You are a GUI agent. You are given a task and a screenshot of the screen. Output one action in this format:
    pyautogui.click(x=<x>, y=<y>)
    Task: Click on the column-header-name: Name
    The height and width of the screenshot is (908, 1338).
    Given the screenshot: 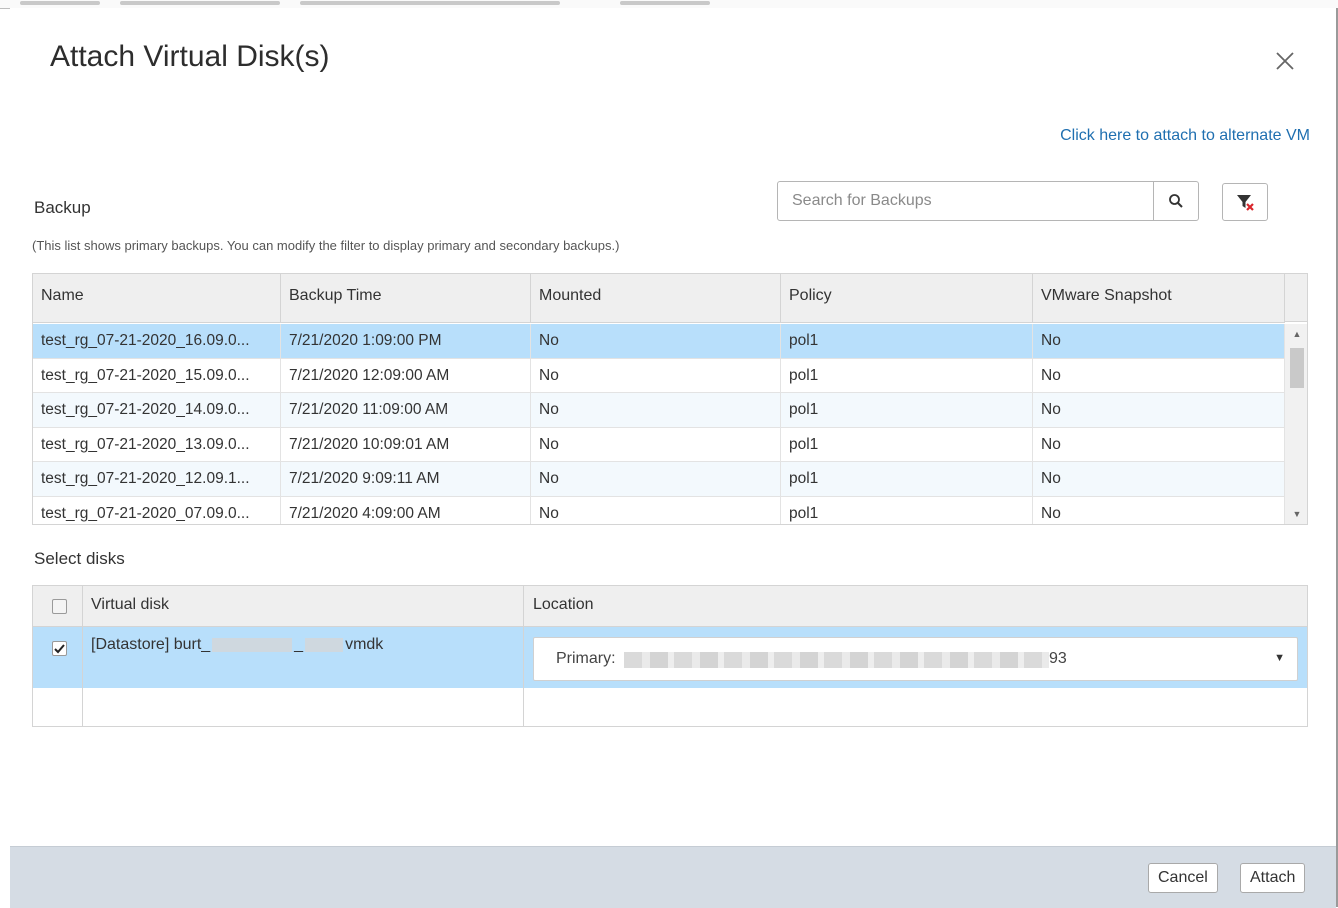 What is the action you would take?
    pyautogui.click(x=157, y=298)
    